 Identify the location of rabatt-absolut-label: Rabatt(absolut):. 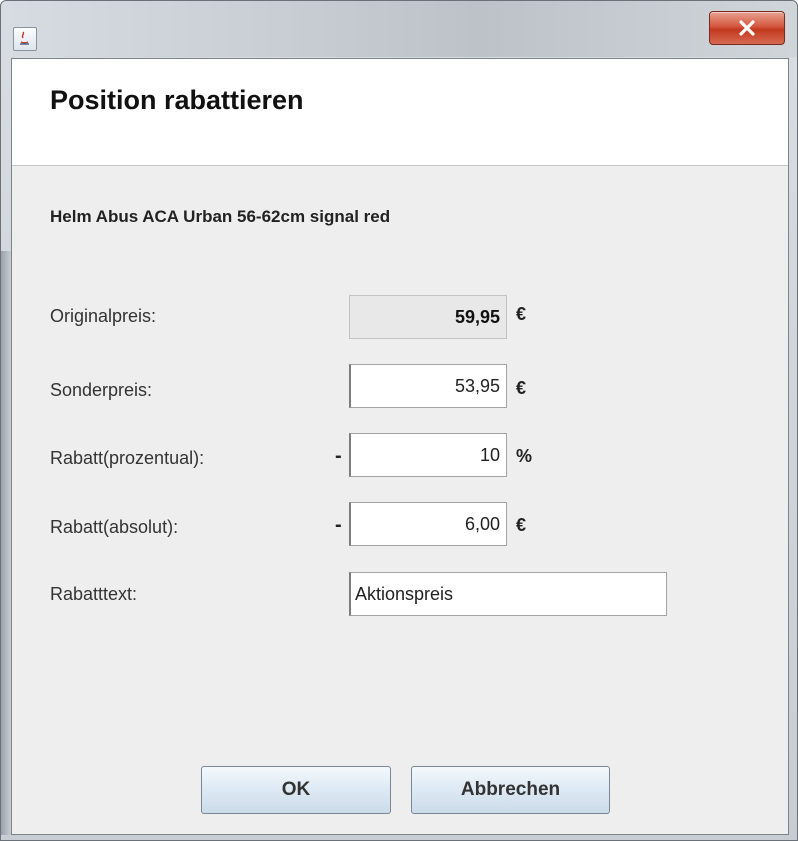
(114, 527).